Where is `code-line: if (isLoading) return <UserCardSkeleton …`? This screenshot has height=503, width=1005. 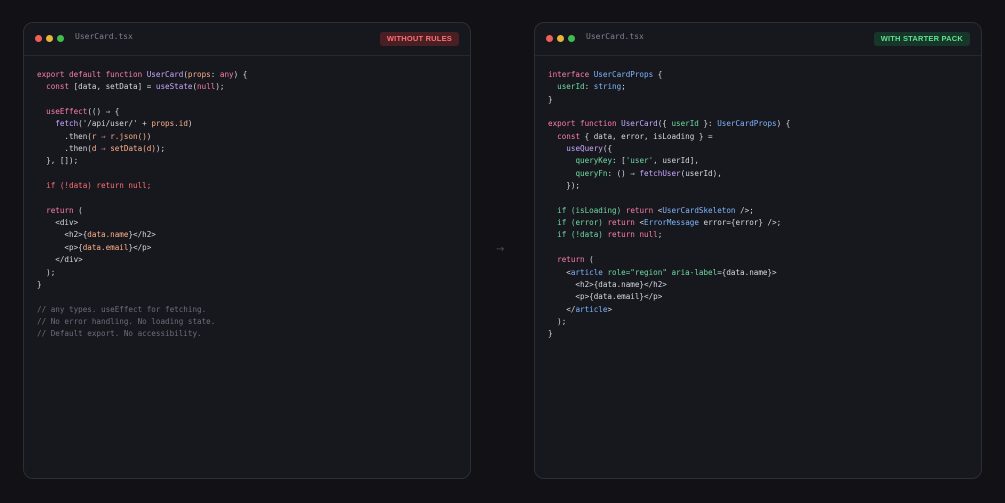
code-line: if (isLoading) return <UserCardSkeleton … is located at coordinates (655, 210).